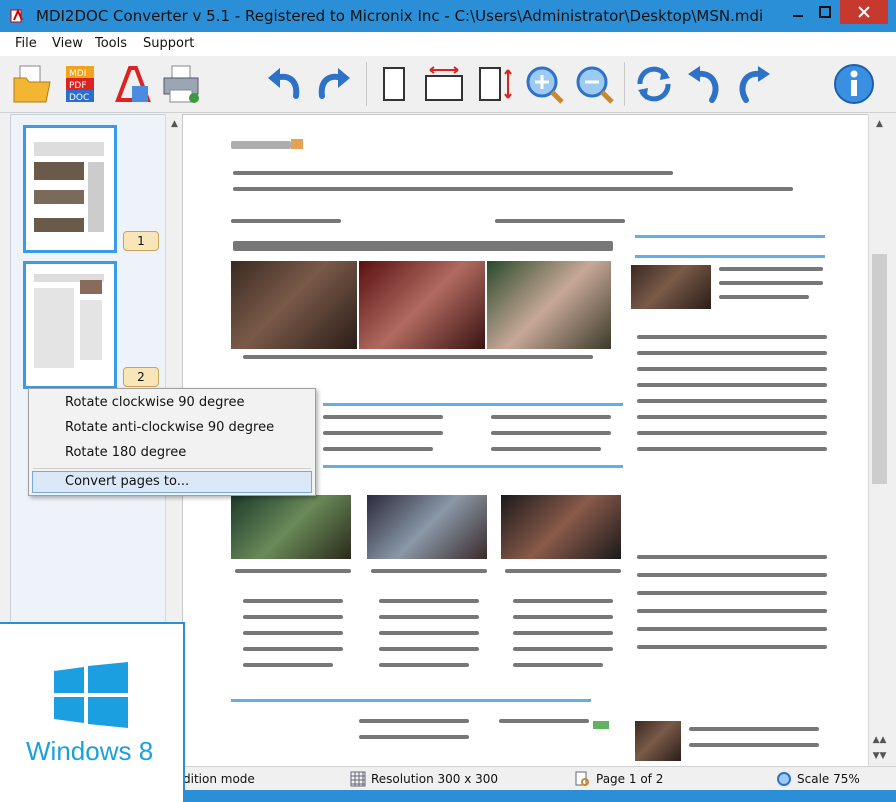 The image size is (896, 802). Describe the element at coordinates (879, 740) in the screenshot. I see `page-up-double-icon: ▲▲` at that location.